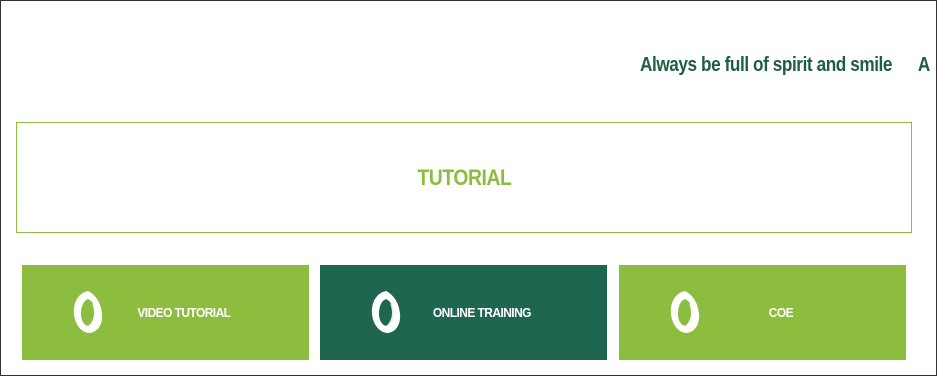  What do you see at coordinates (184, 312) in the screenshot?
I see `card-label: VIDEO TUTORIAL` at bounding box center [184, 312].